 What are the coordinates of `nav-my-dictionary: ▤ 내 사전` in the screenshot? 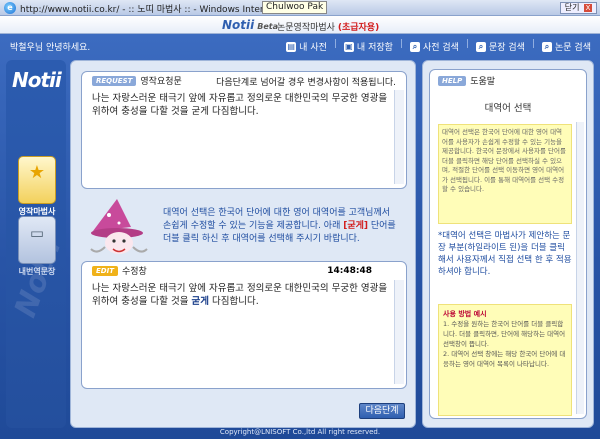 It's located at (306, 46).